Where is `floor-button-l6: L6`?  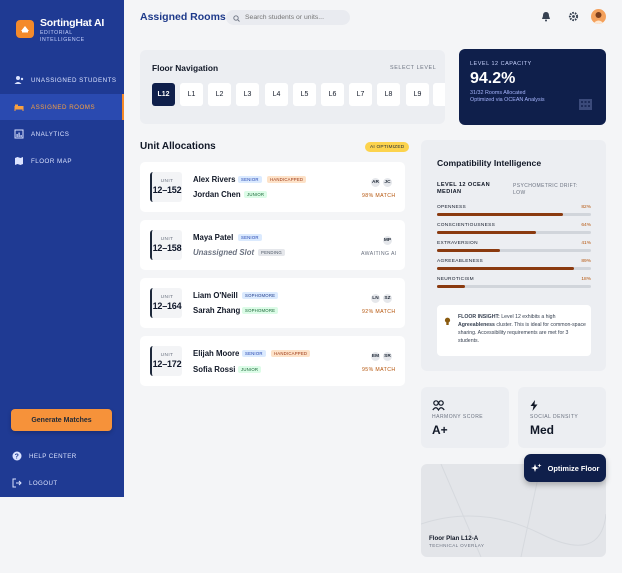 floor-button-l6: L6 is located at coordinates (332, 94).